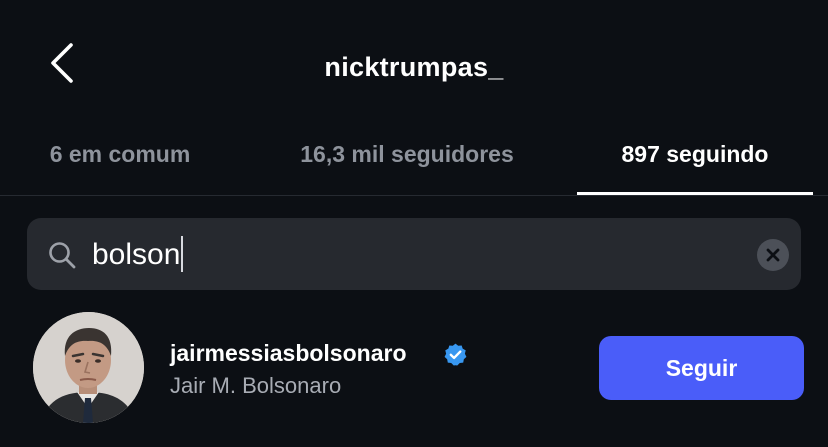 The width and height of the screenshot is (828, 447). Describe the element at coordinates (182, 254) in the screenshot. I see `text-cursor` at that location.